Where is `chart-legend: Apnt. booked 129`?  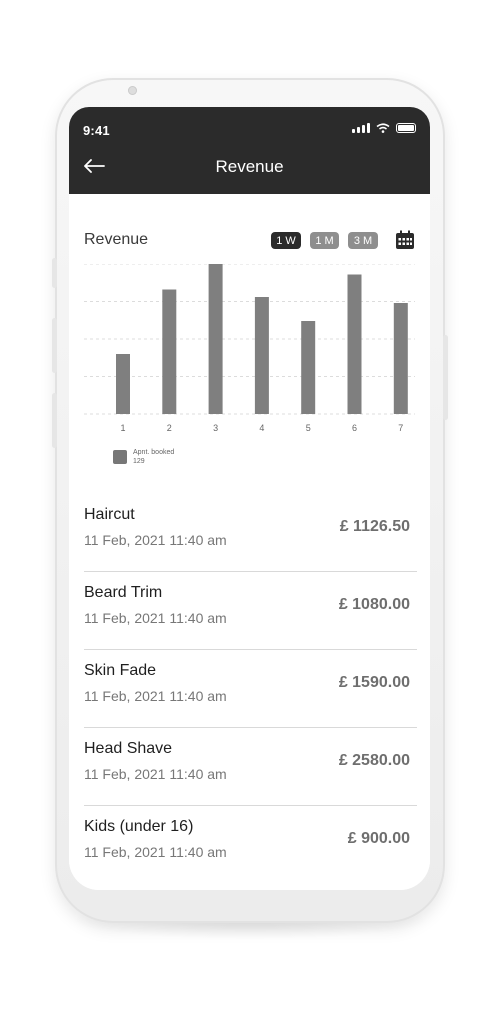 chart-legend: Apnt. booked 129 is located at coordinates (143, 457).